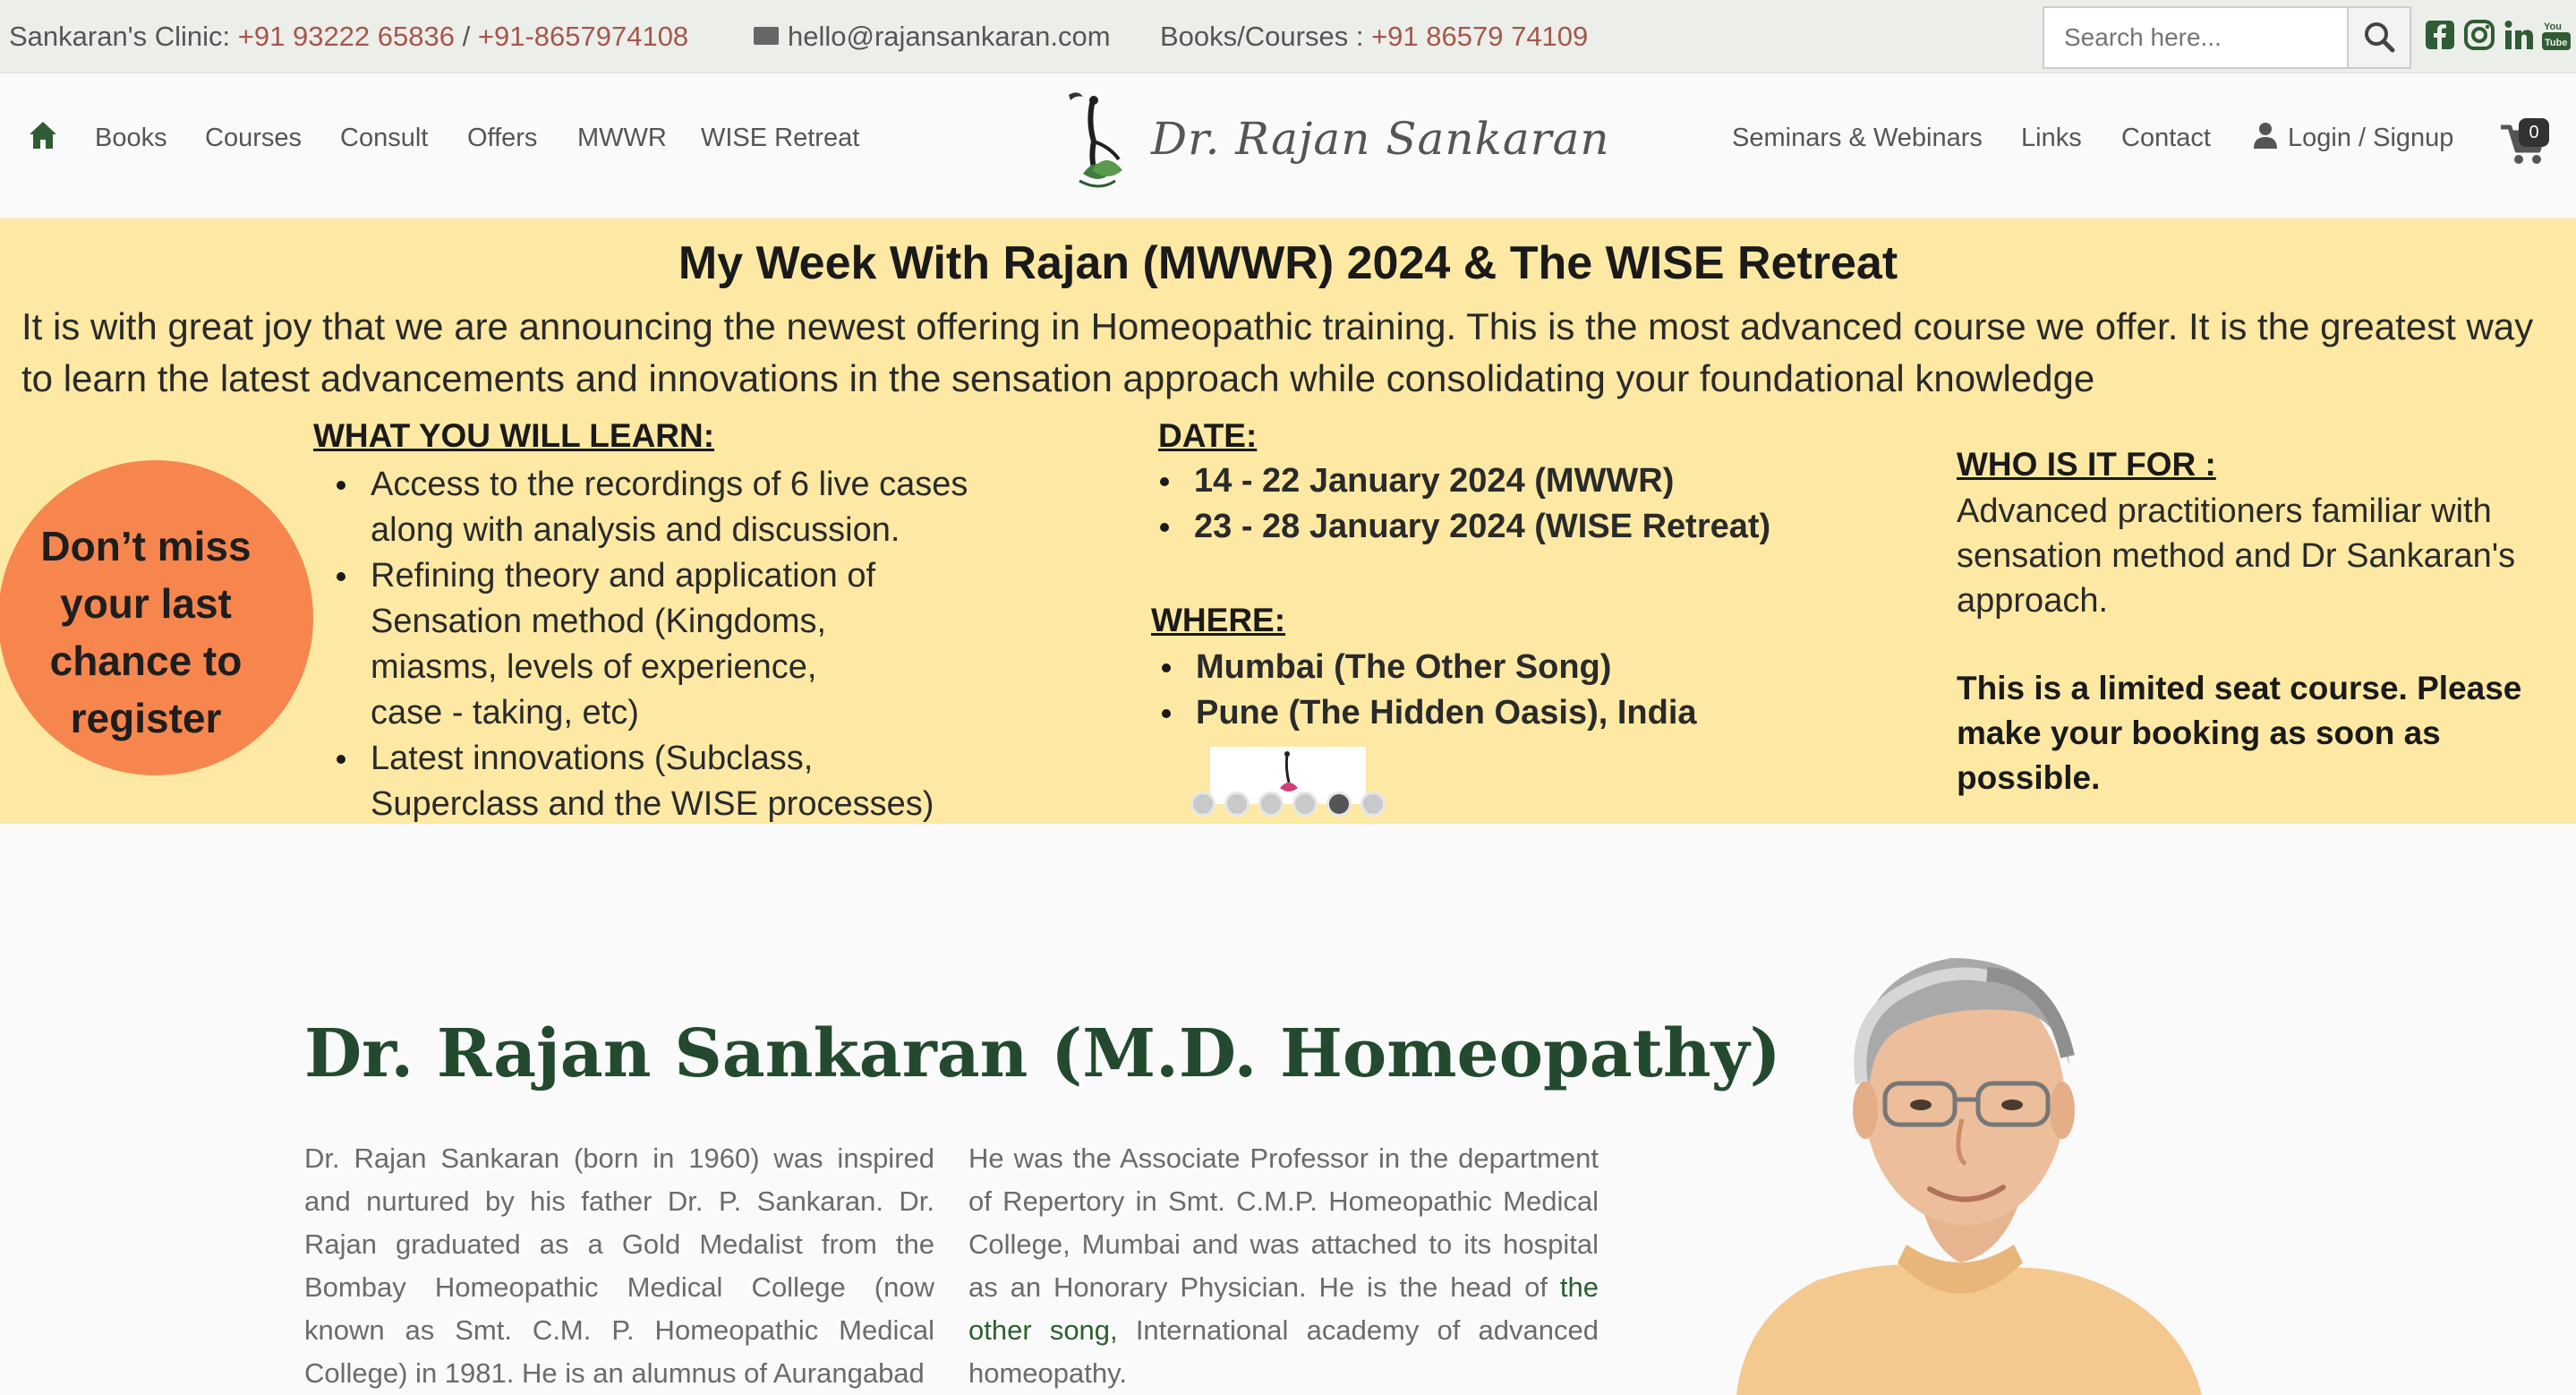 This screenshot has height=1395, width=2576. I want to click on nav-offers: Offers, so click(502, 138).